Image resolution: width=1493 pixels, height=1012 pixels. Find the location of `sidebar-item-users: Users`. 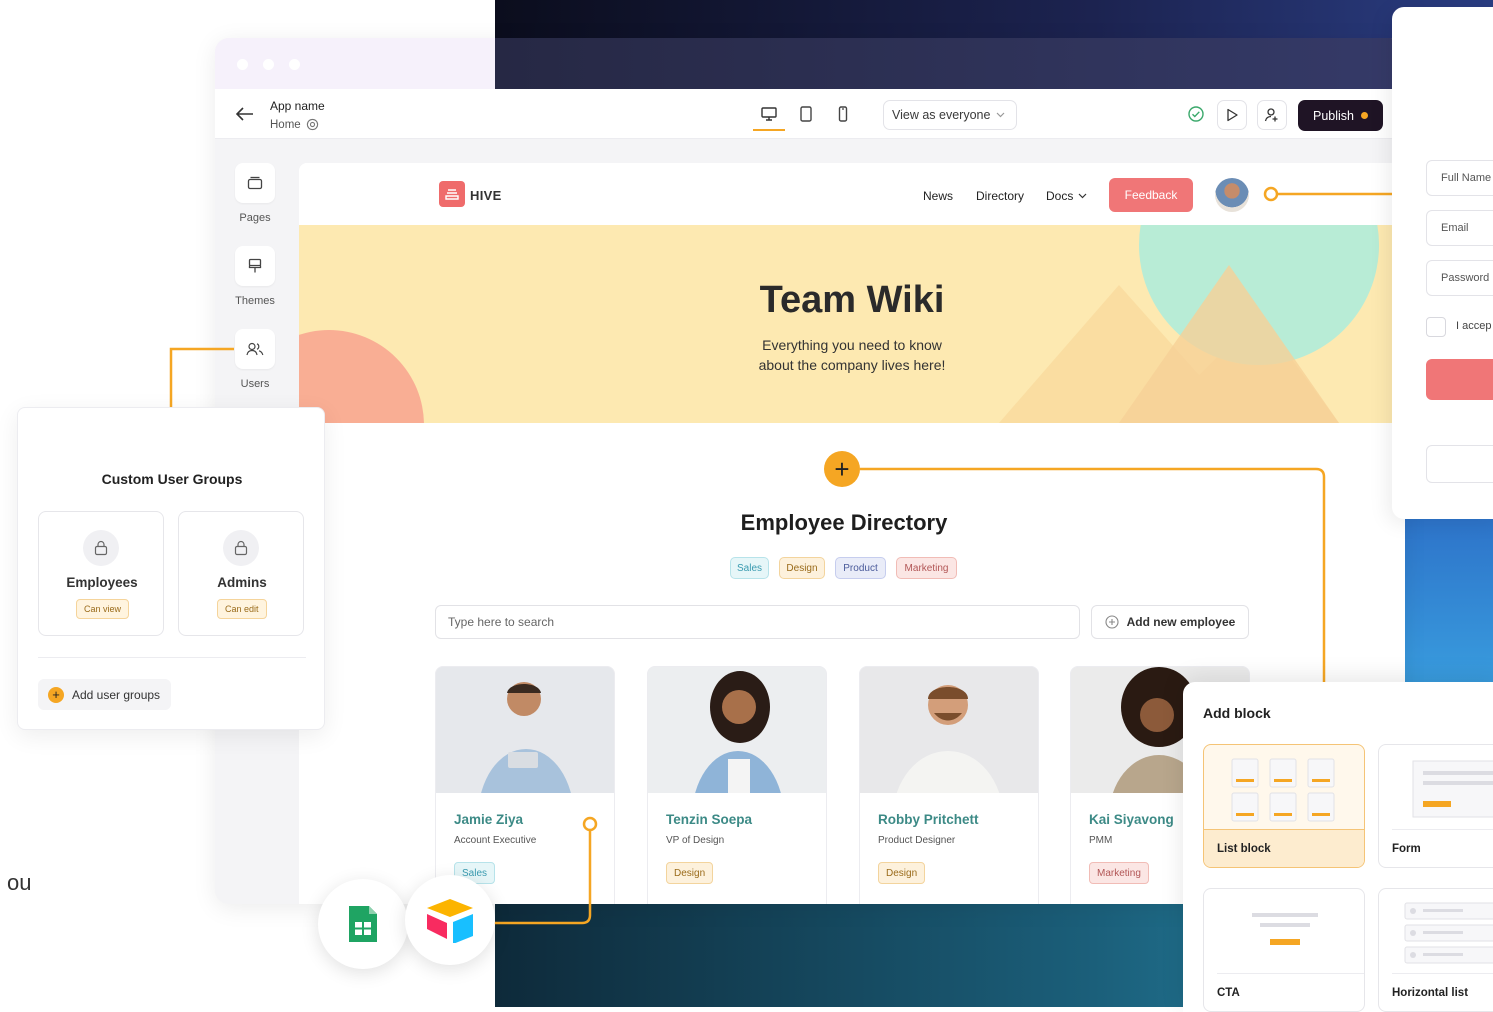

sidebar-item-users: Users is located at coordinates (255, 359).